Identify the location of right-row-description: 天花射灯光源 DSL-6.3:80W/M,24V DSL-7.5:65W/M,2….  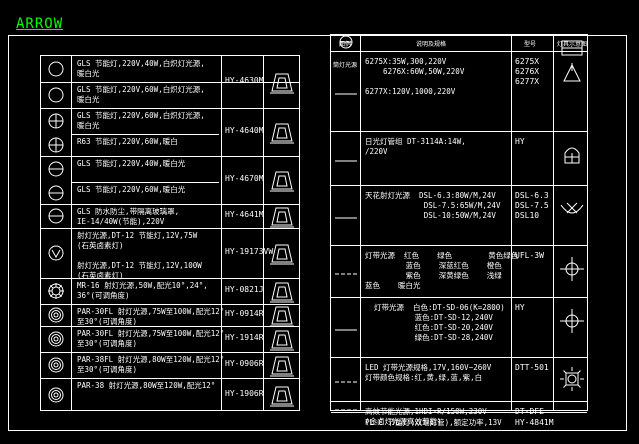
(433, 205).